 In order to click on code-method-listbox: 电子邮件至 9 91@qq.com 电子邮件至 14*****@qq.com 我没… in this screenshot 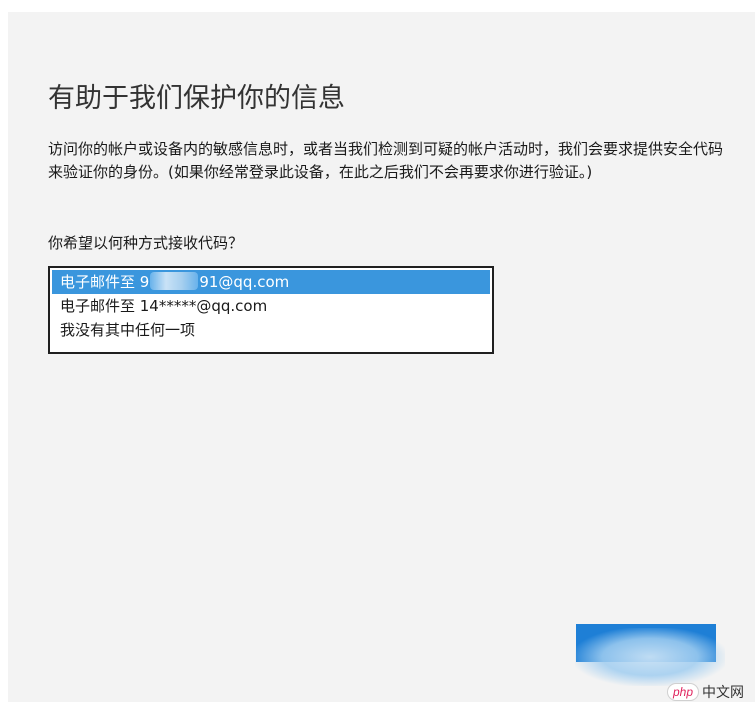, I will do `click(271, 310)`.